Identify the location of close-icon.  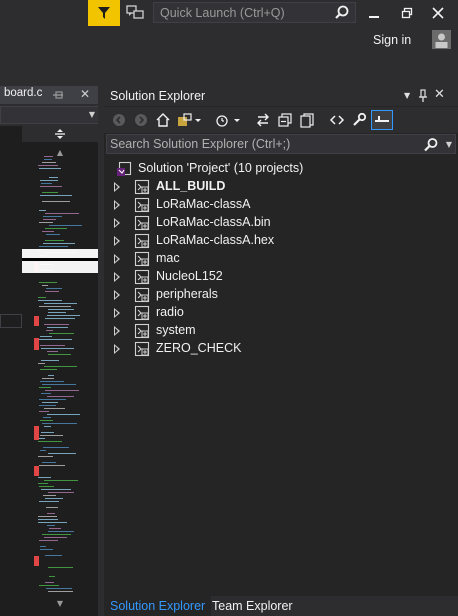
(438, 13).